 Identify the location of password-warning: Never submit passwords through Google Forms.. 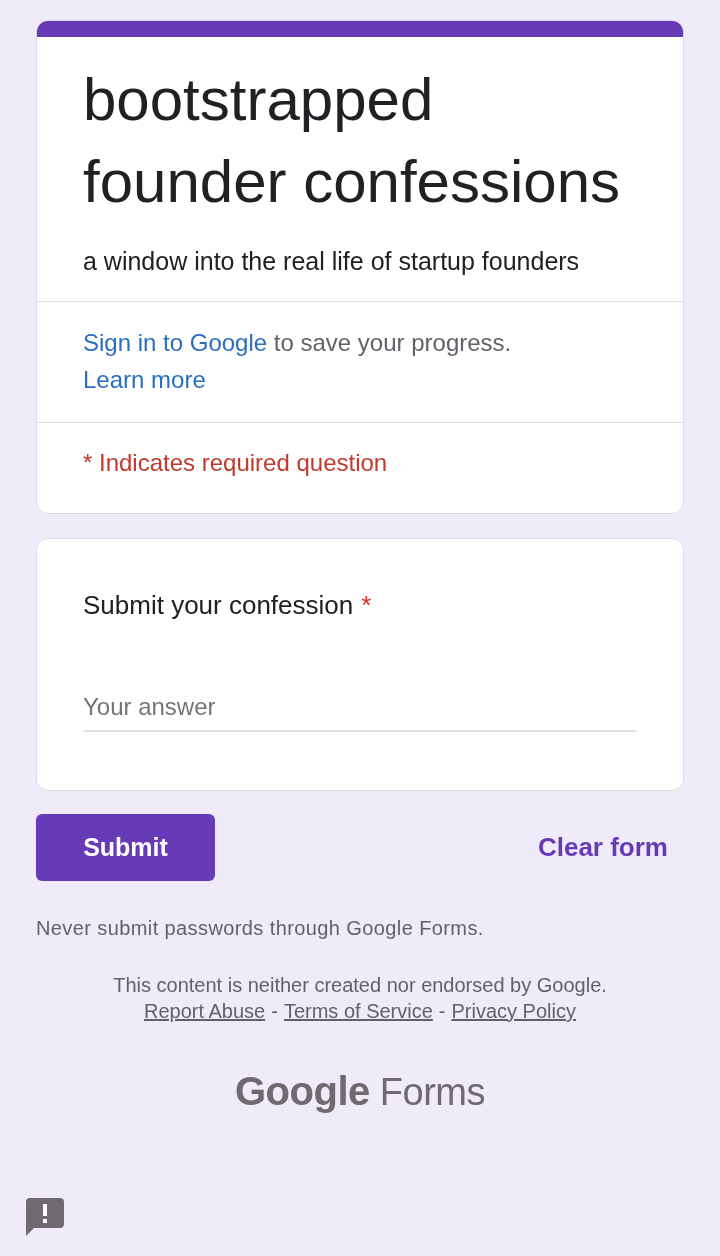
(260, 928).